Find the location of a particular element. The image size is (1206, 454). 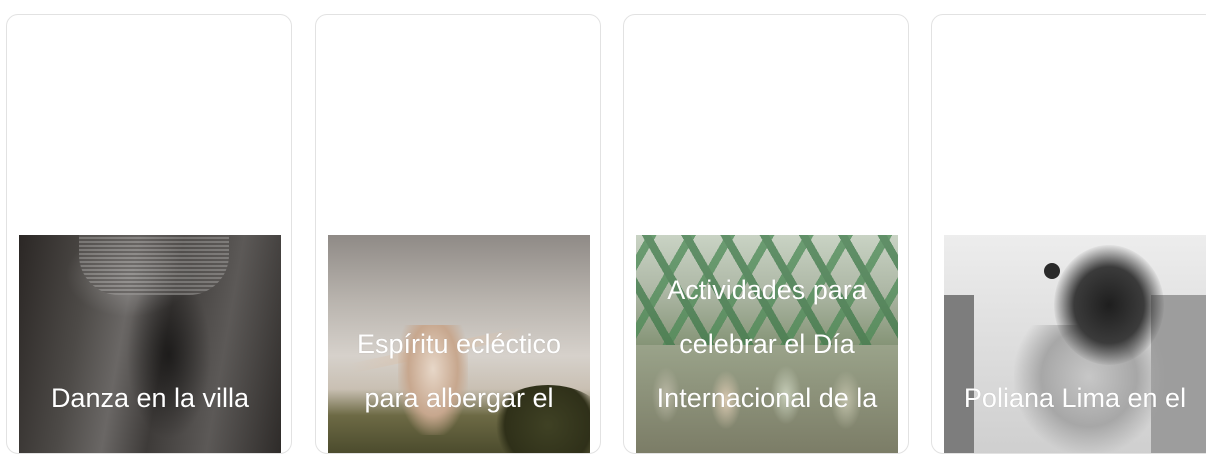

article-caption: Espíritu ecléctico para albergar el is located at coordinates (459, 330).